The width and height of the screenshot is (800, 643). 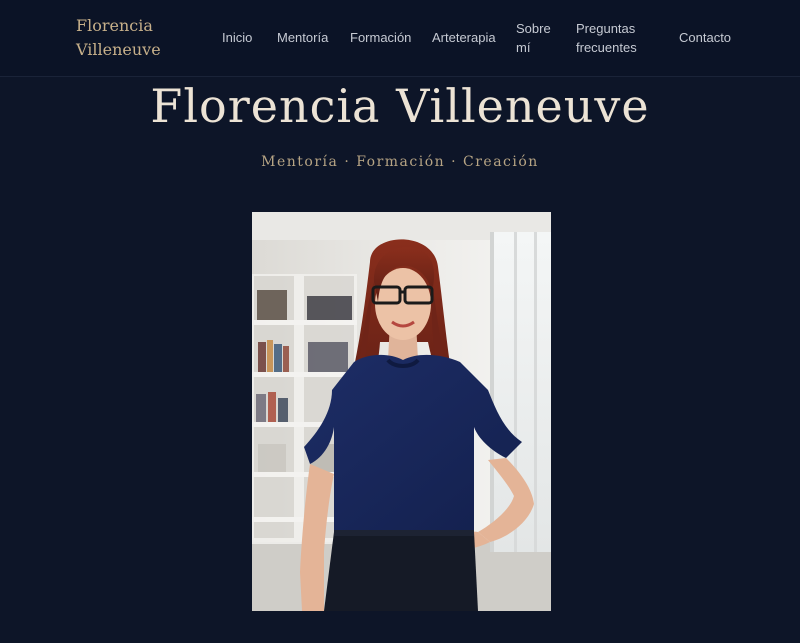 I want to click on nav-item-inicio: Inicio, so click(x=237, y=37).